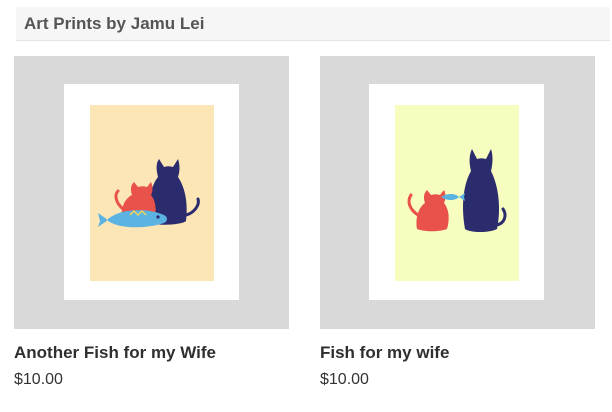  Describe the element at coordinates (115, 353) in the screenshot. I see `product-title: Another Fish for my Wife` at that location.